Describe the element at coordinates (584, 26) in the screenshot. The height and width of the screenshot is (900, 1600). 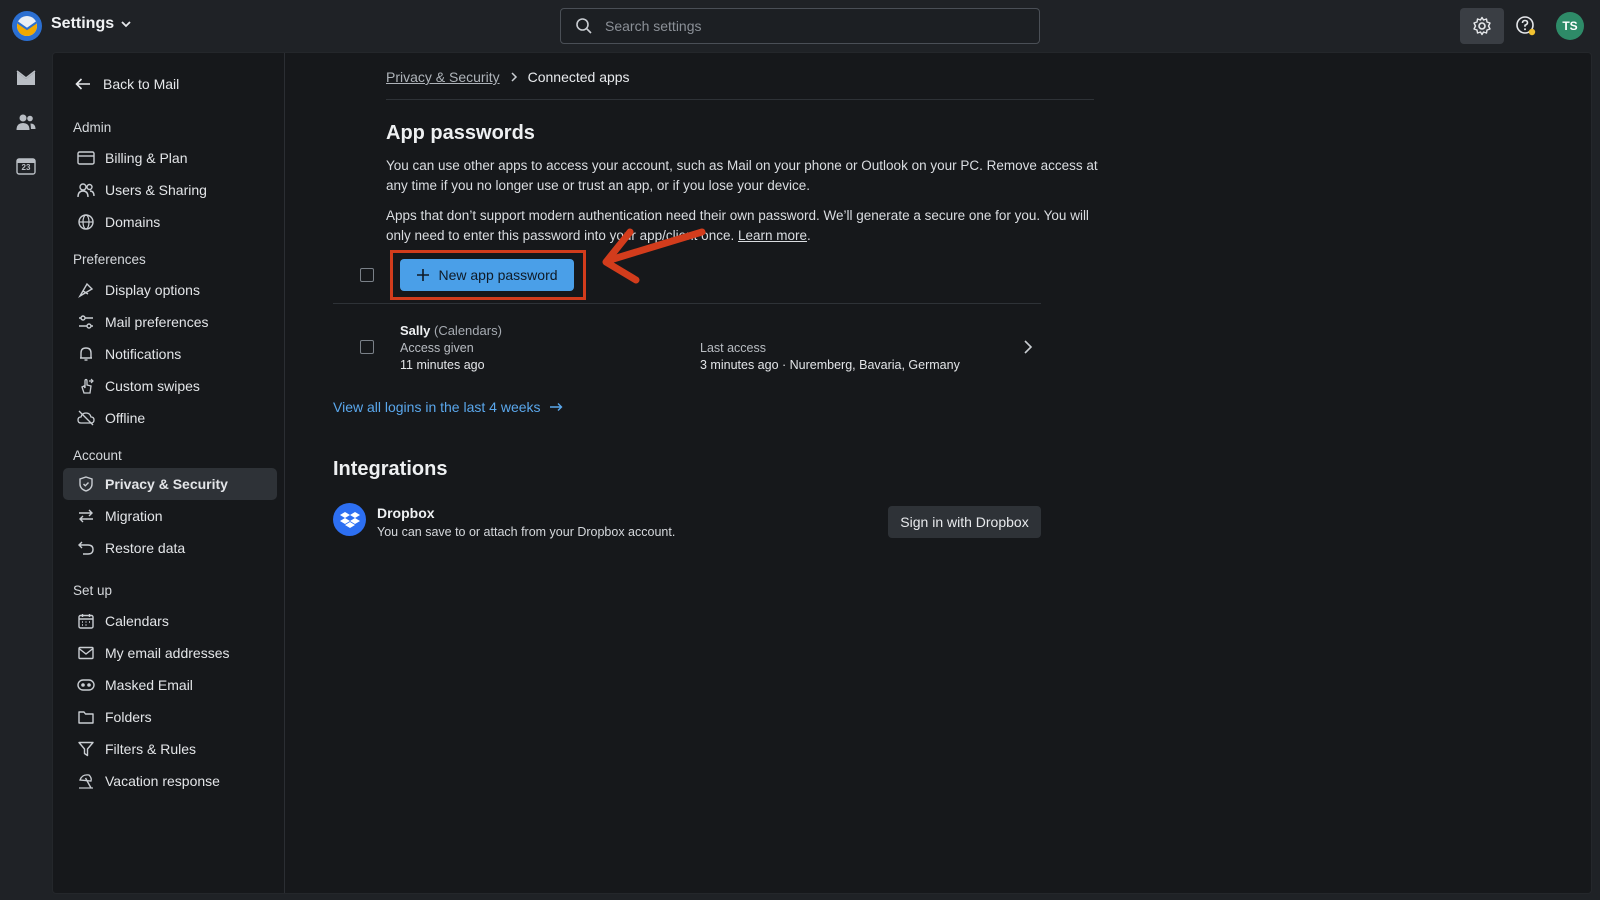
I see `search-icon` at that location.